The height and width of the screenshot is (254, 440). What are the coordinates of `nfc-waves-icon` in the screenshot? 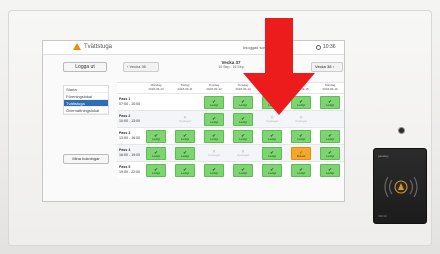 It's located at (401, 187).